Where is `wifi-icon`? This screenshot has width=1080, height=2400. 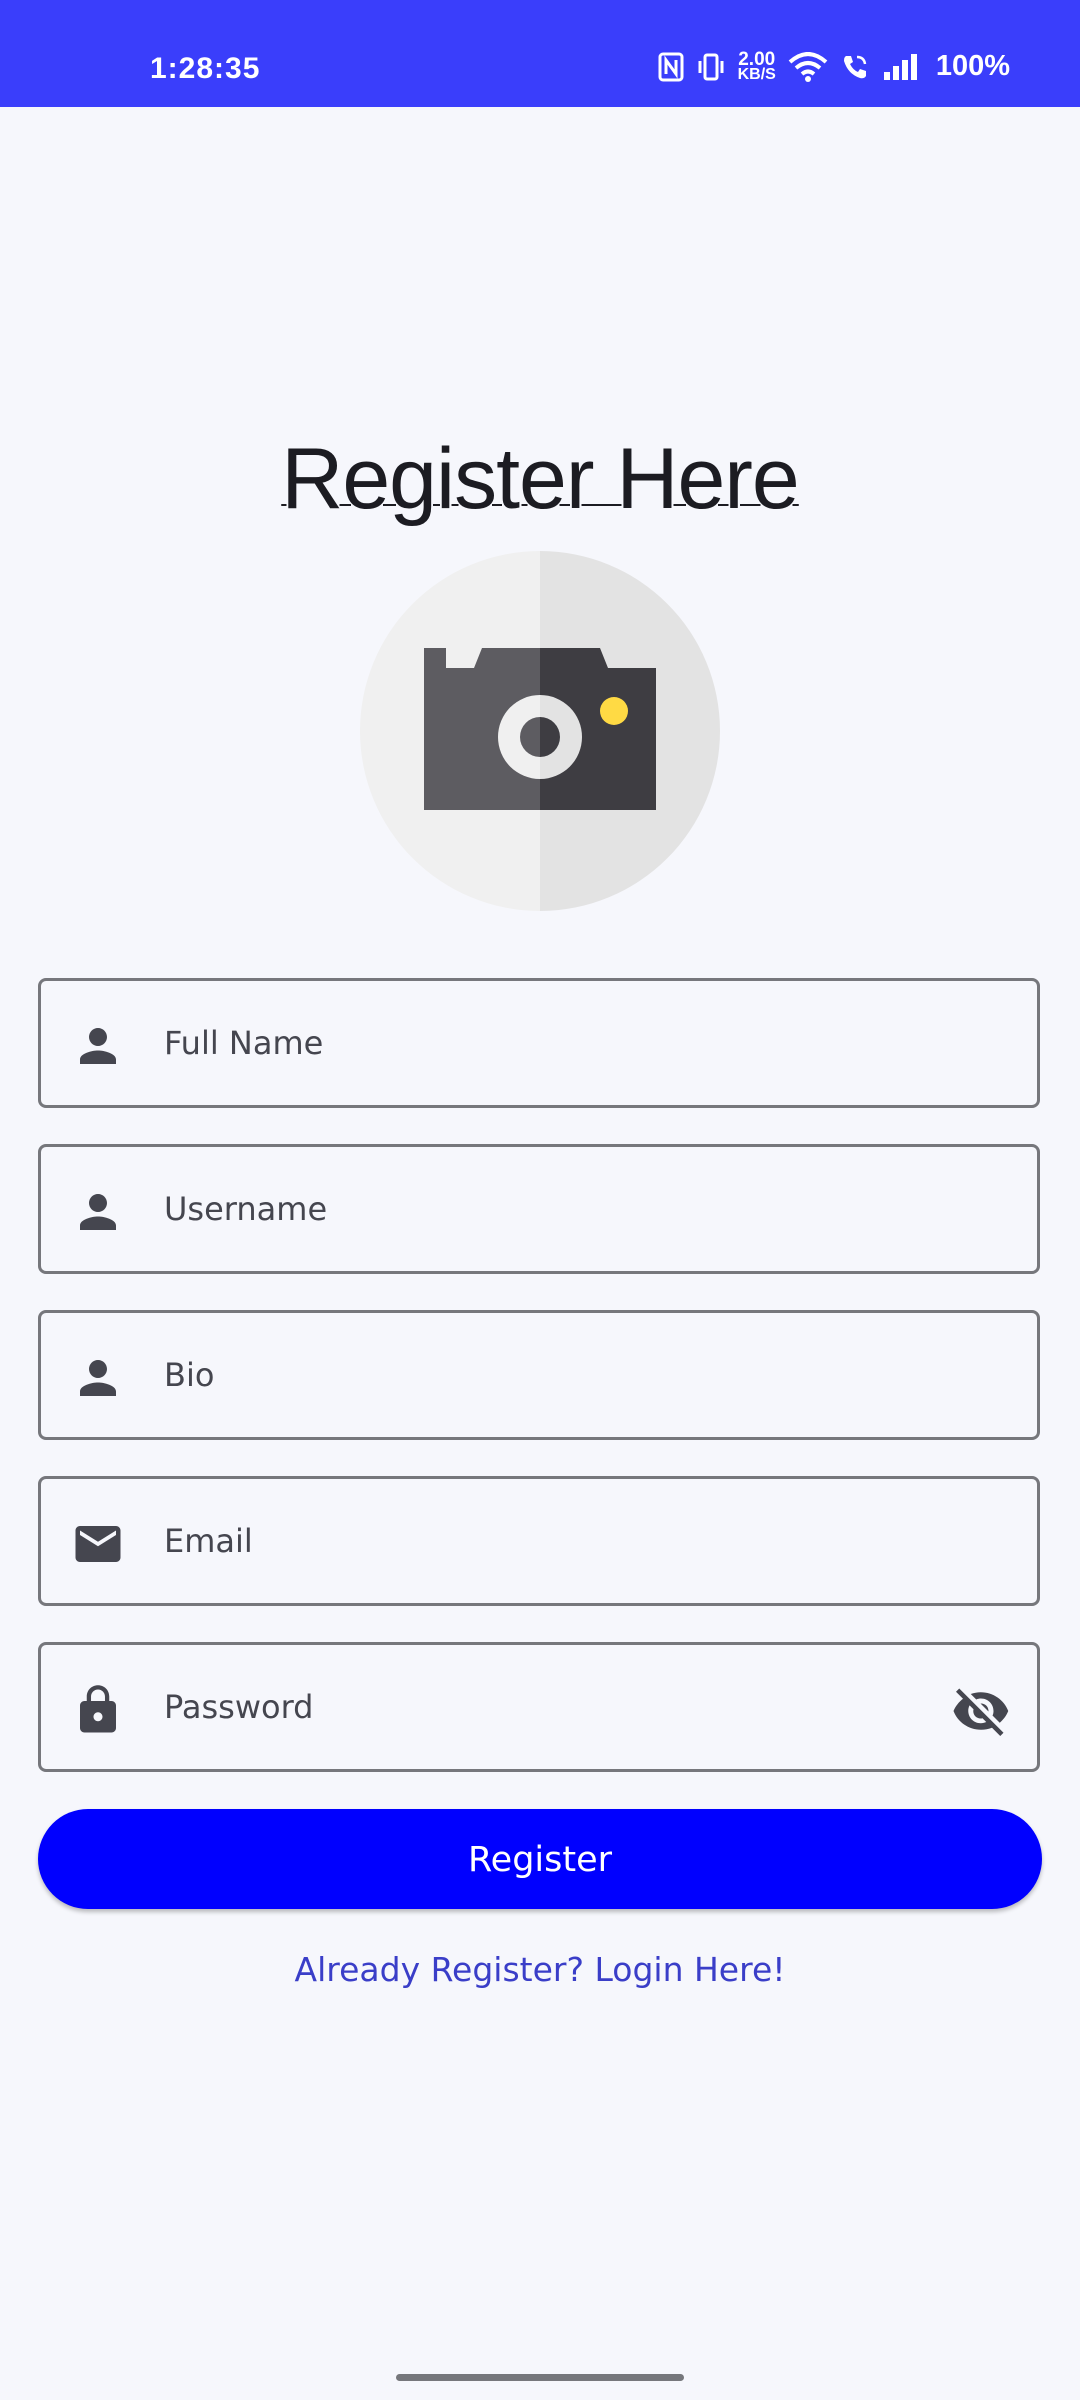 wifi-icon is located at coordinates (808, 66).